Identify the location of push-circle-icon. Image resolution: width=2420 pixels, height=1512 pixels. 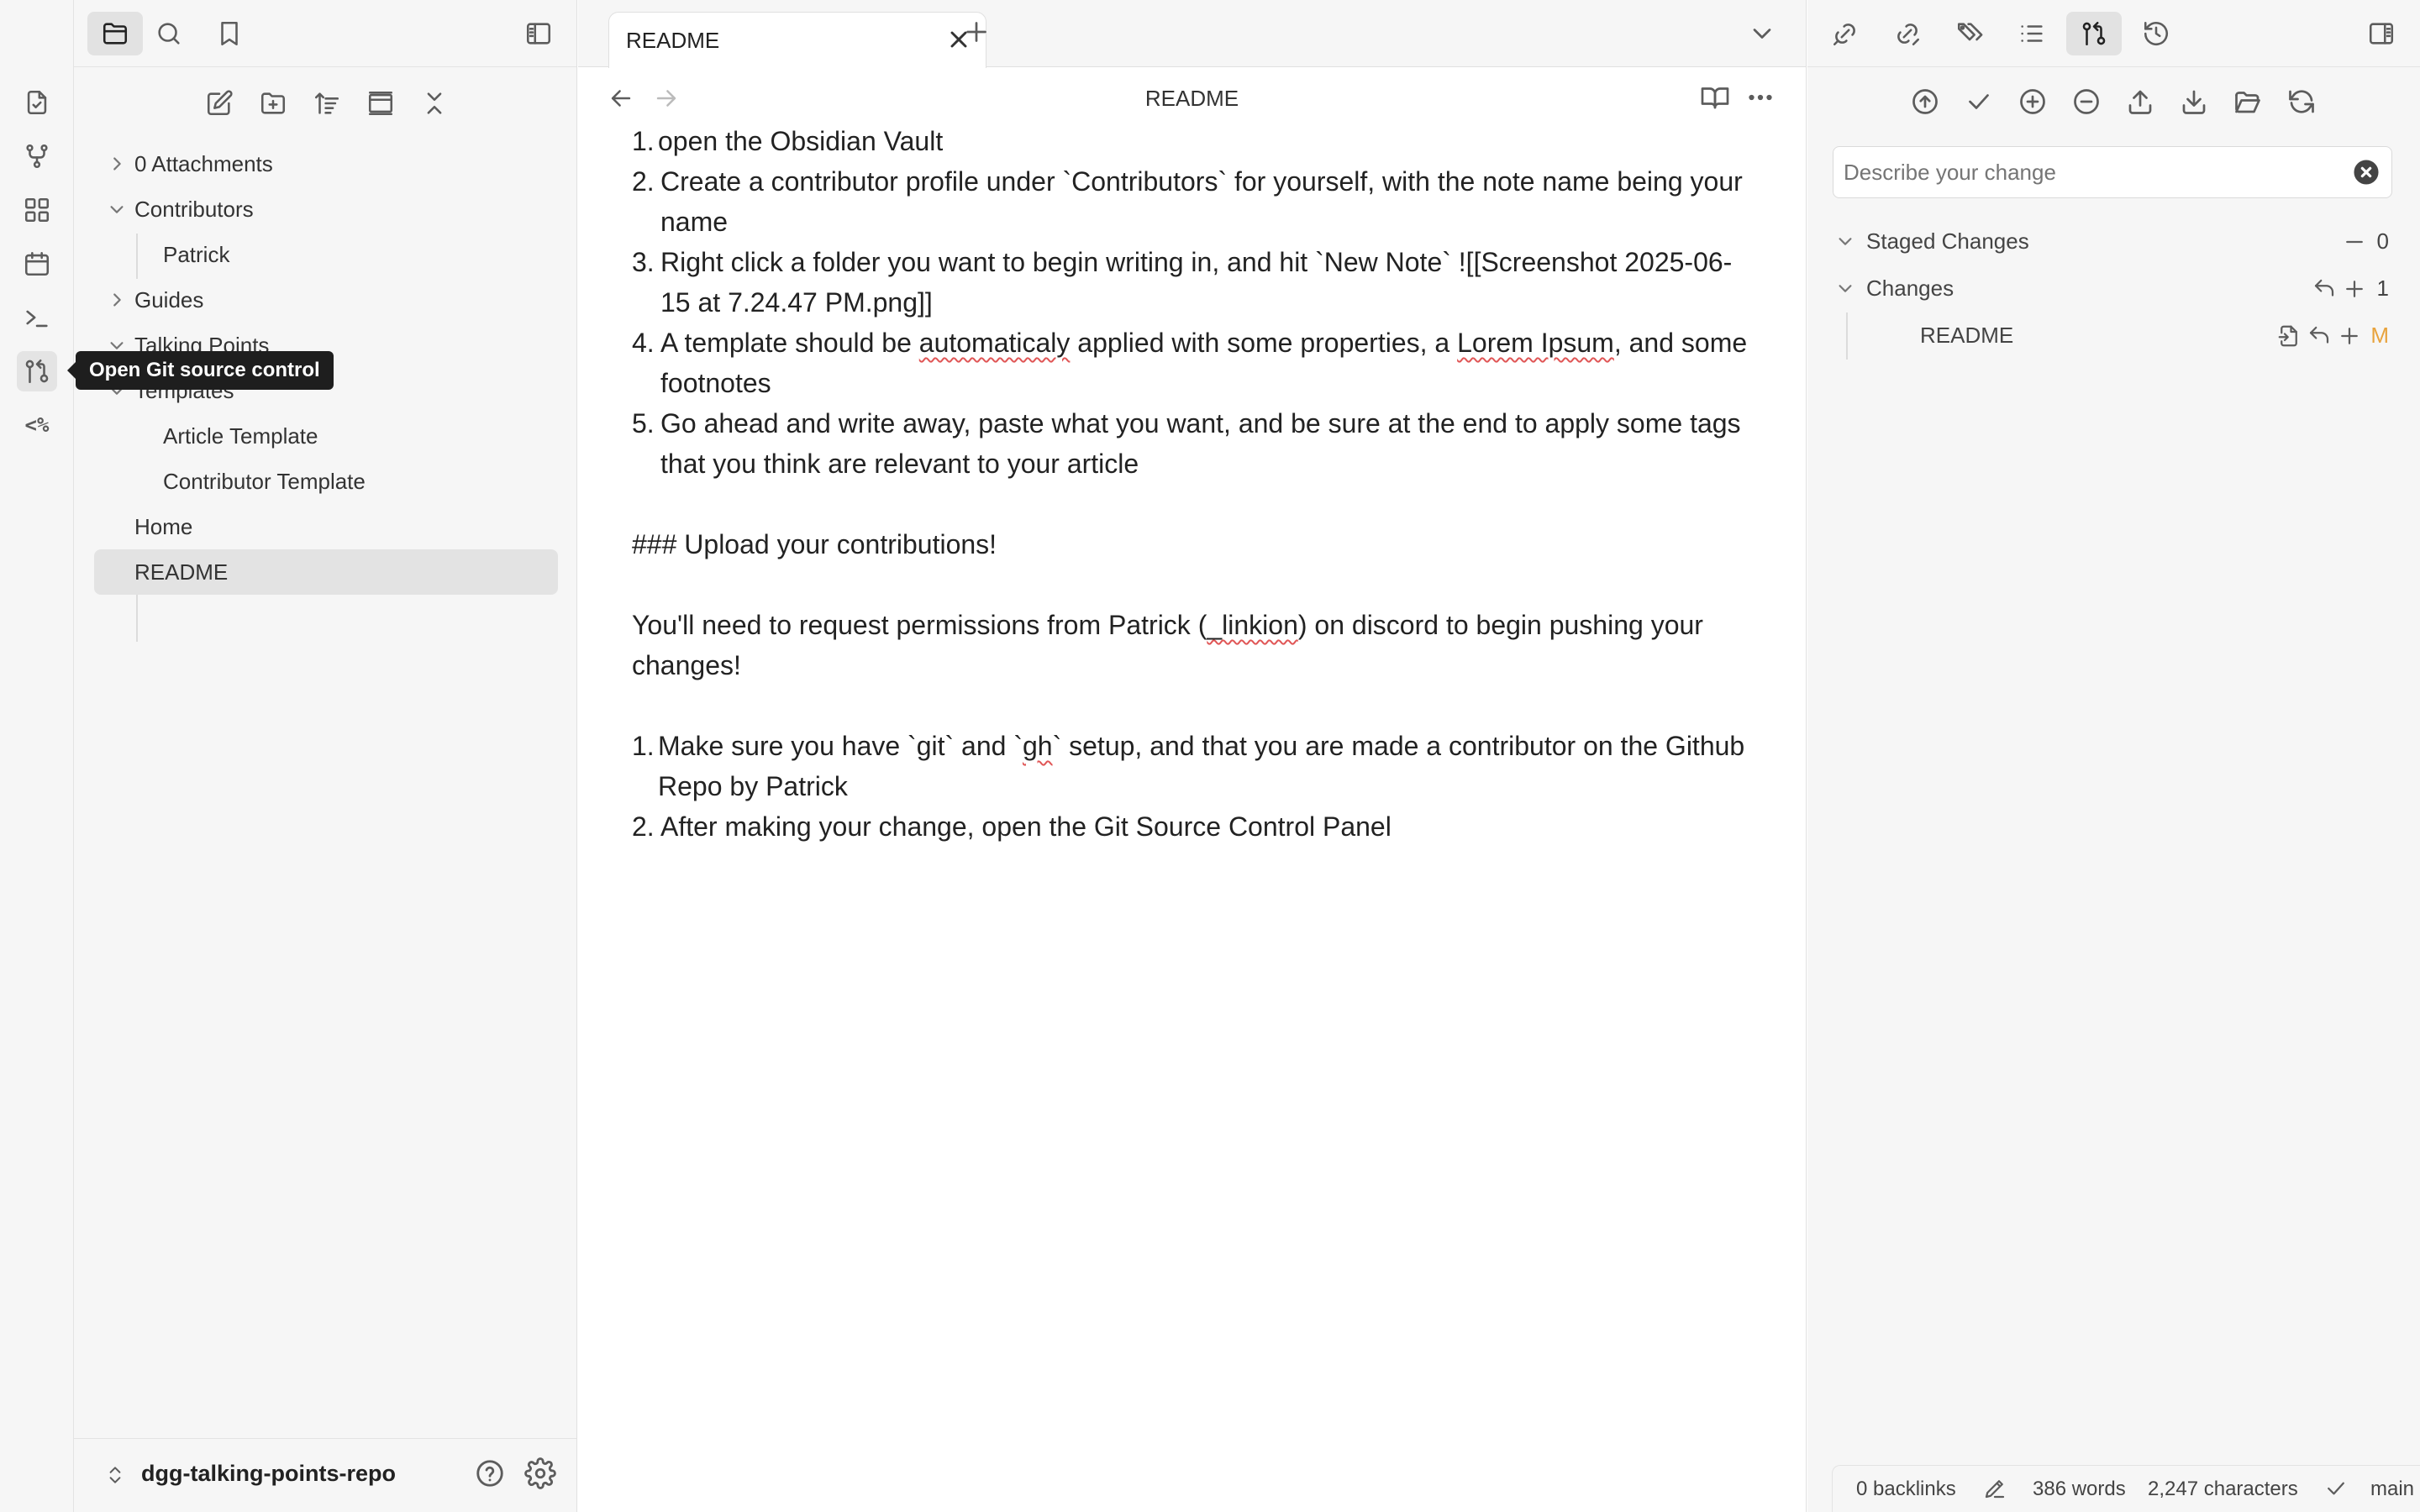
(1925, 102).